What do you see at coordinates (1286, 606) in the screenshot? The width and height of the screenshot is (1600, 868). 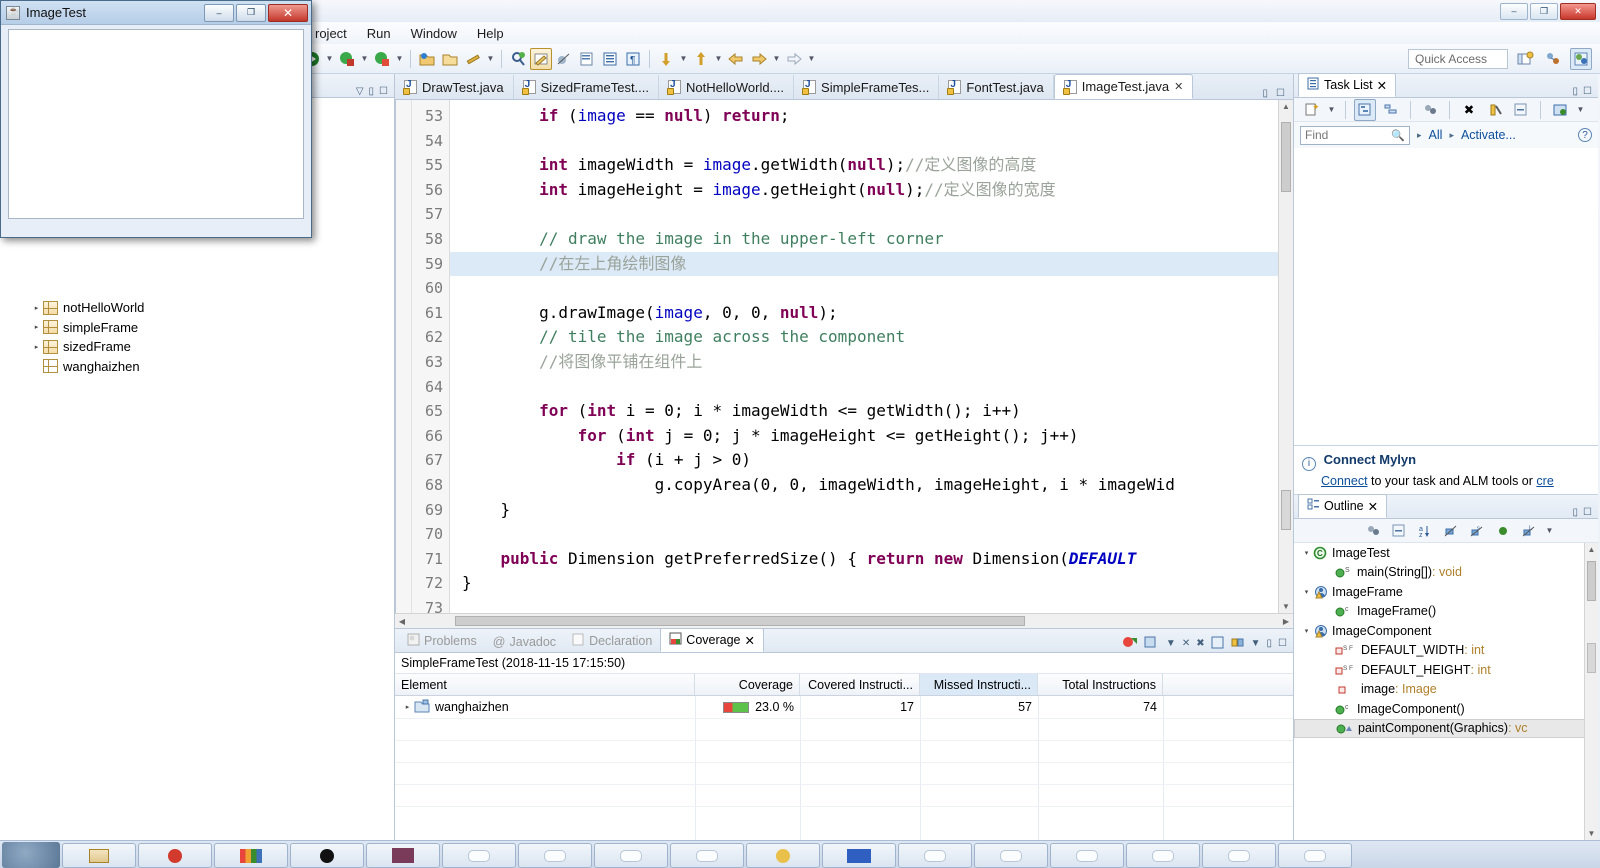 I see `scroll-down-arrow: ▼` at bounding box center [1286, 606].